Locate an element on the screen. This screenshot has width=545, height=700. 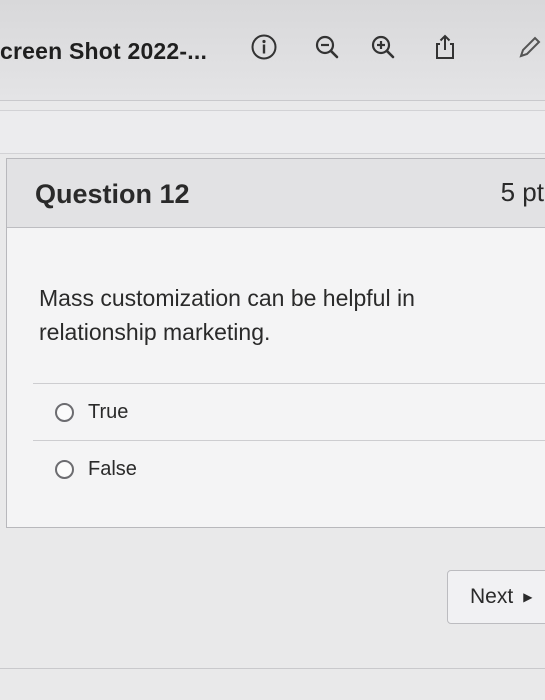
footer-divider is located at coordinates (272, 668).